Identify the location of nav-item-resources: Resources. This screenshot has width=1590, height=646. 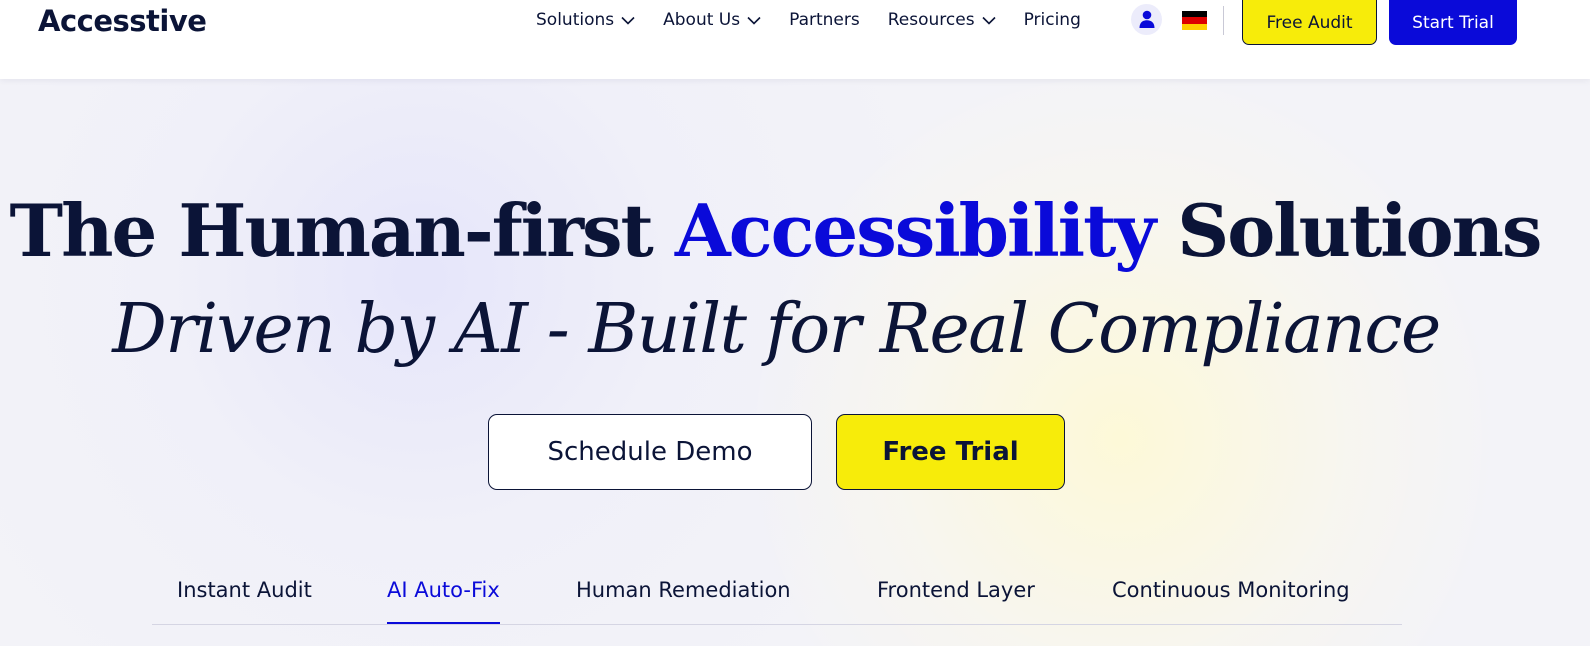
(942, 20).